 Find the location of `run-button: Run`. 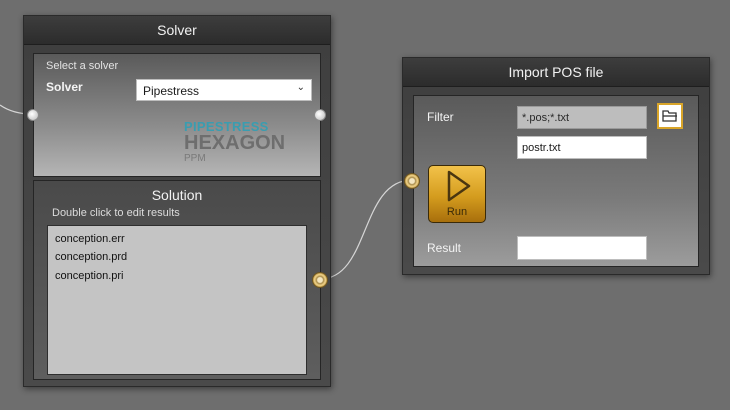

run-button: Run is located at coordinates (457, 194).